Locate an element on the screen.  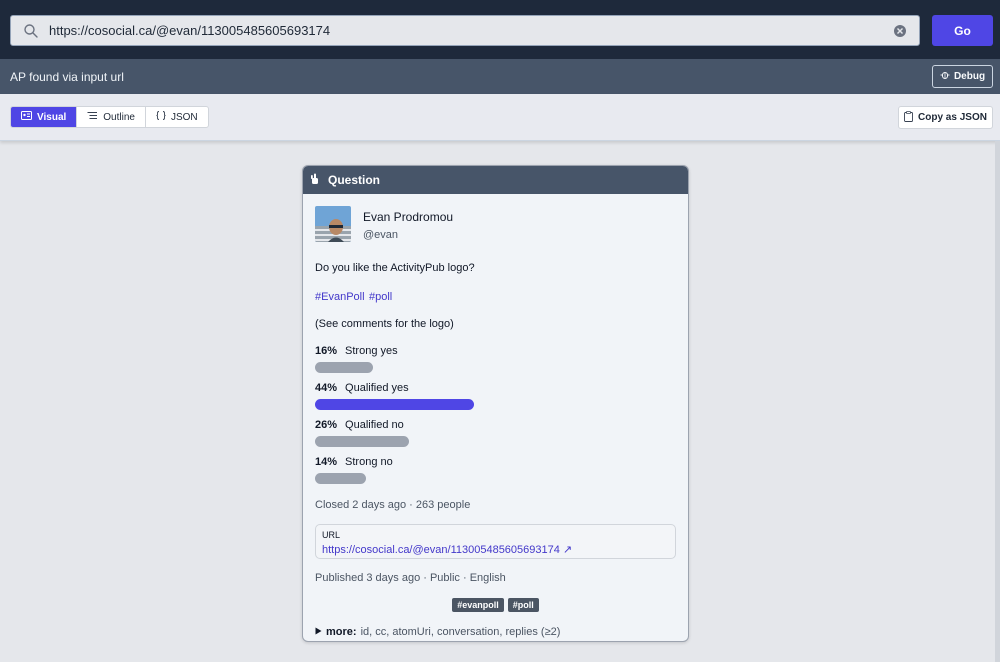
url-input is located at coordinates (464, 30).